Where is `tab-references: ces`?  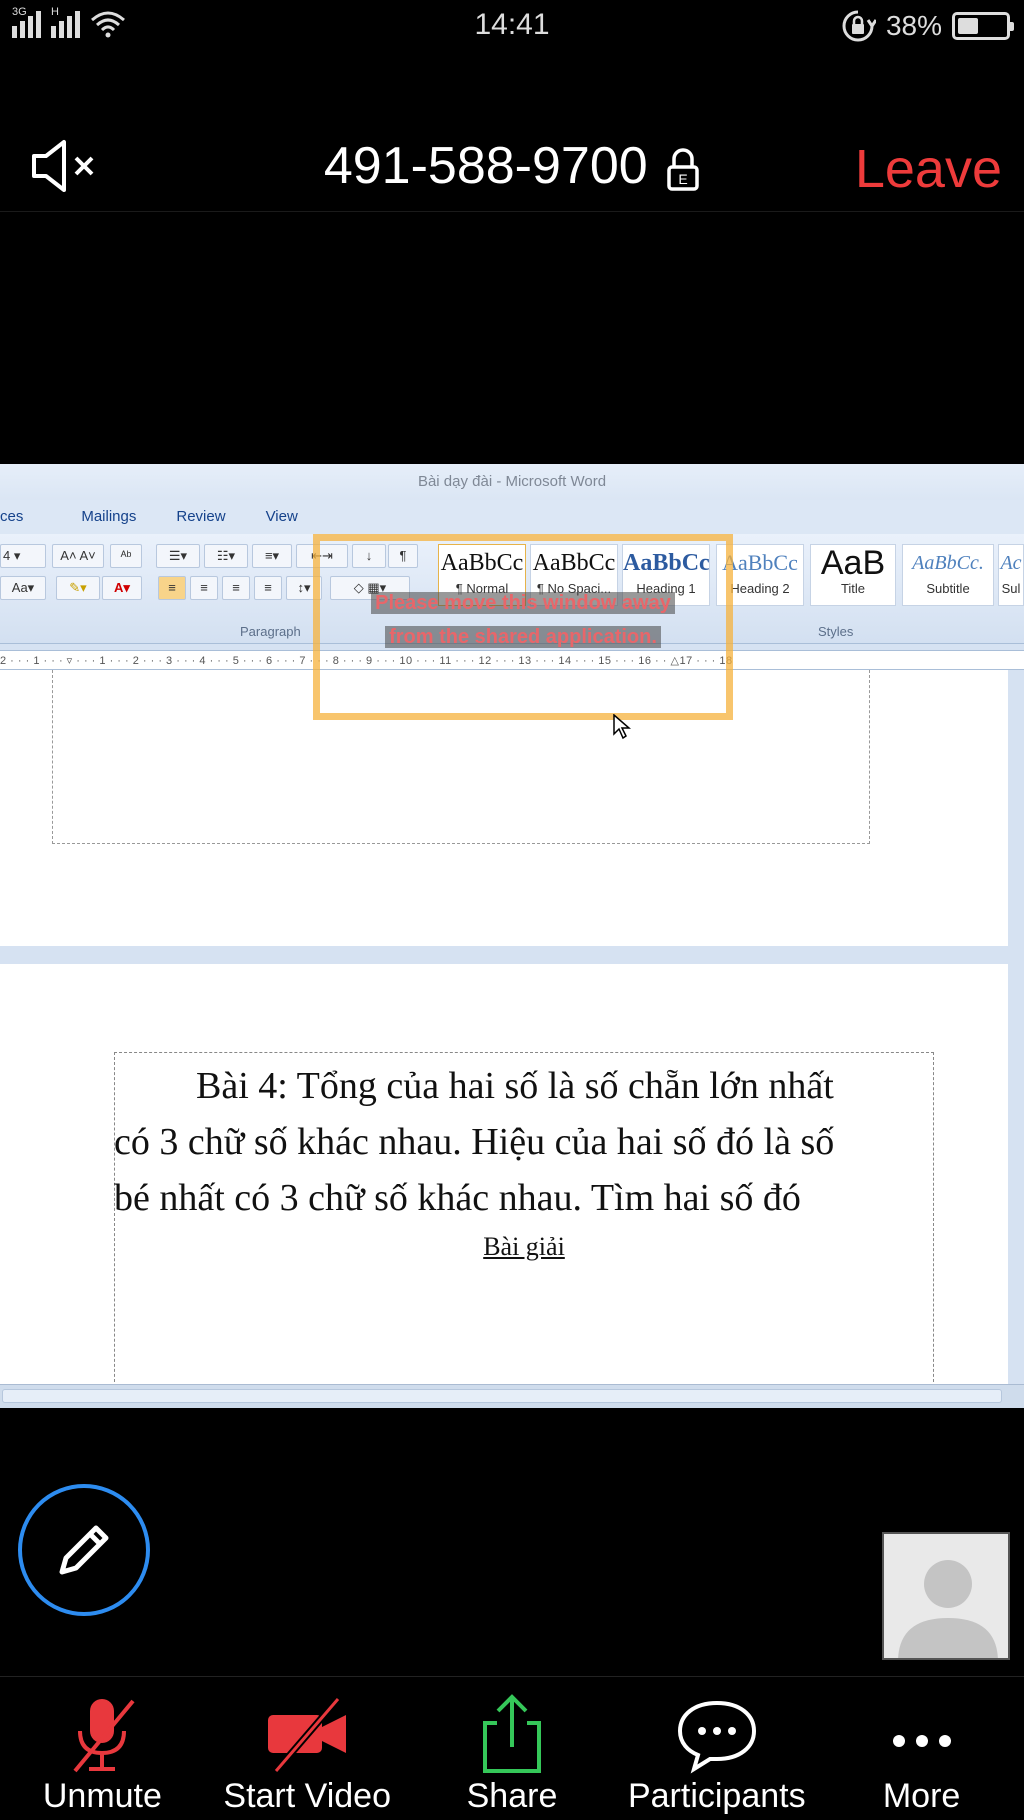 tab-references: ces is located at coordinates (12, 516).